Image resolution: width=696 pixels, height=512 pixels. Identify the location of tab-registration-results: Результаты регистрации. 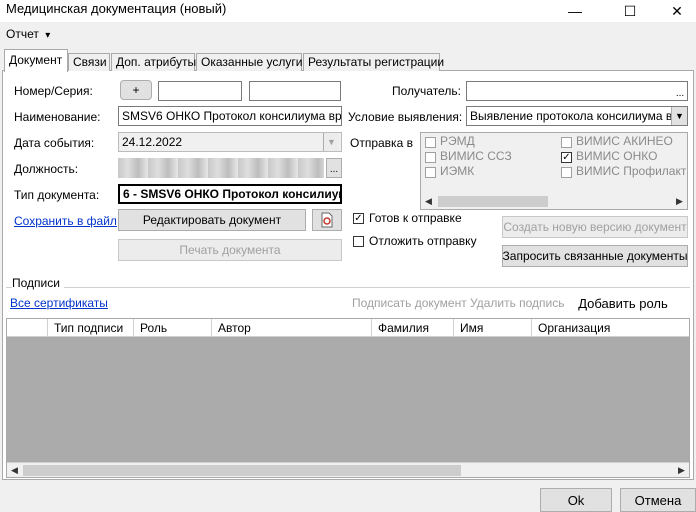
(373, 62).